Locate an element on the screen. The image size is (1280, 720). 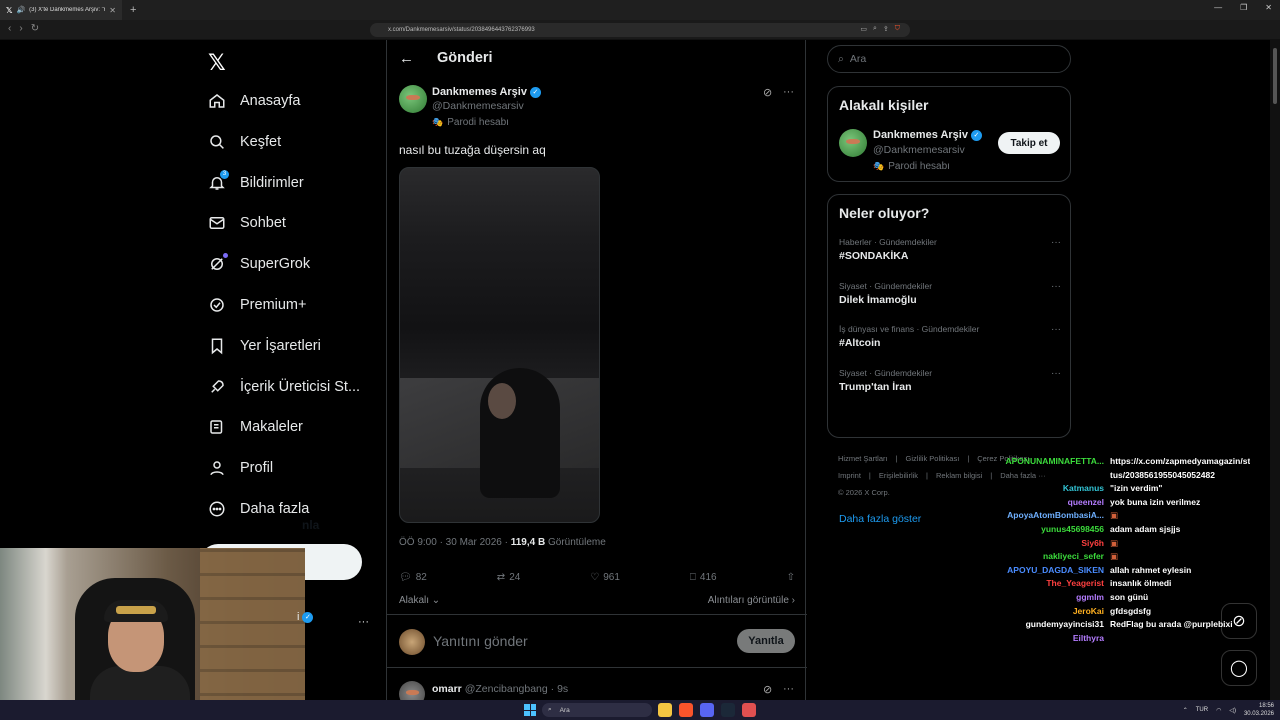
reply-action: 💬︎ 82 is located at coordinates (413, 577).